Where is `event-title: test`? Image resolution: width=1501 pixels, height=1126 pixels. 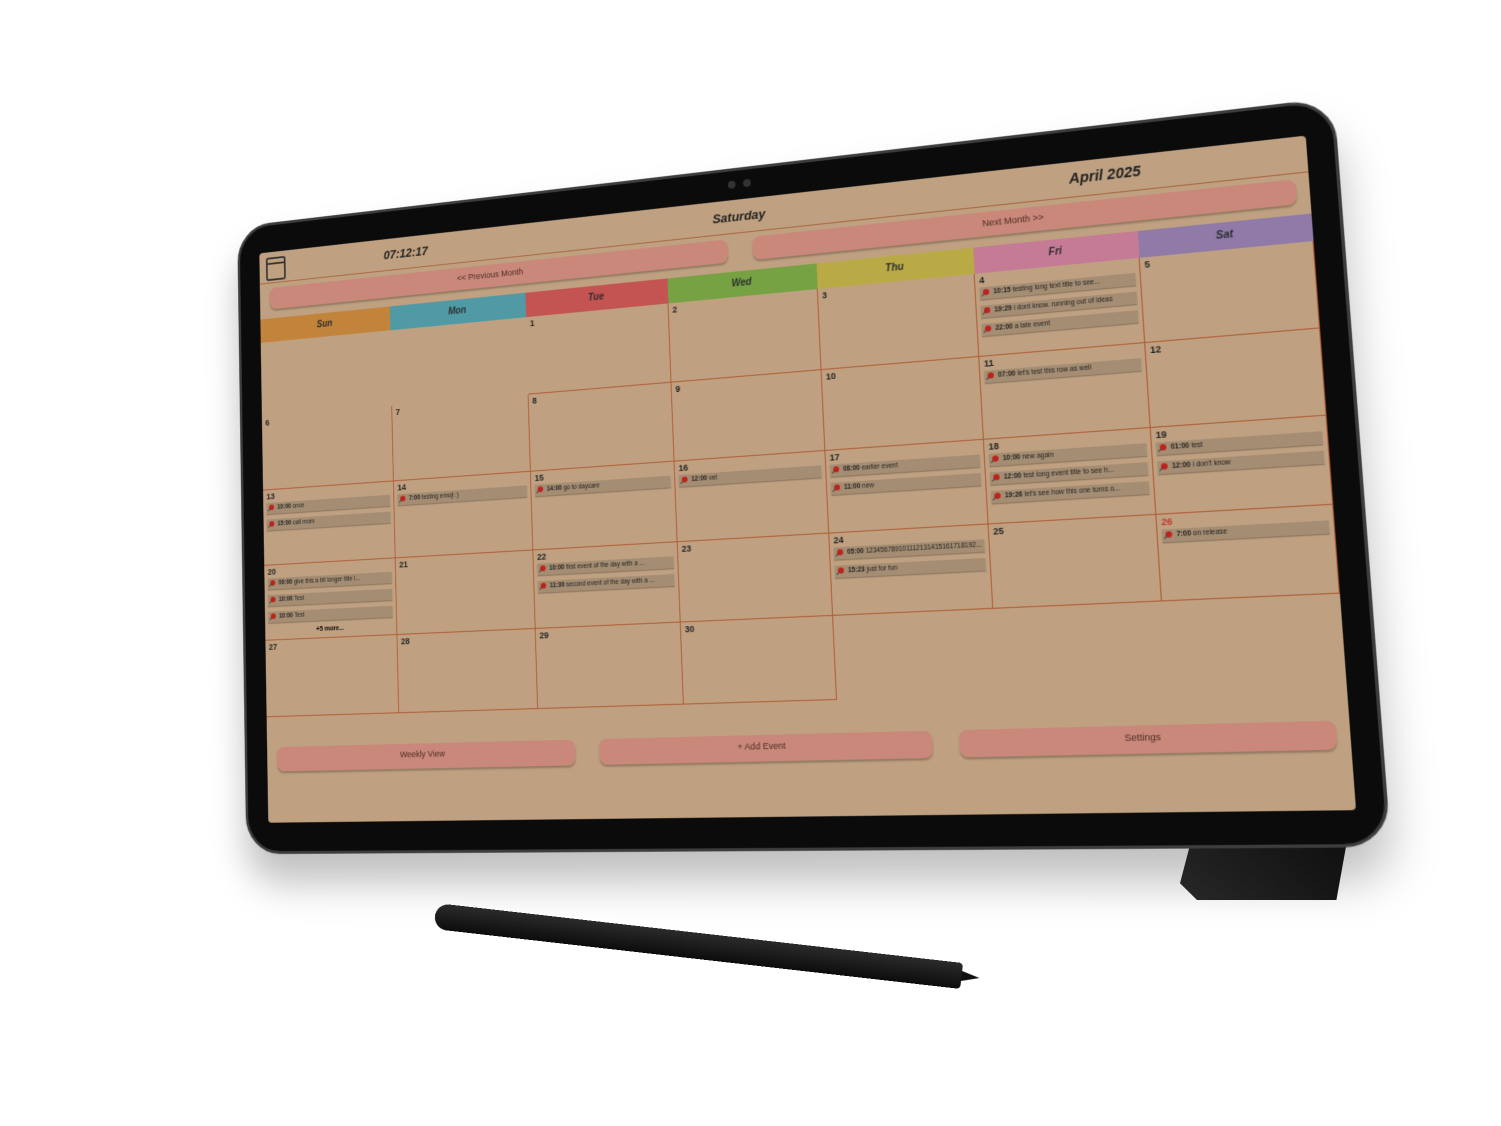
event-title: test is located at coordinates (1197, 445).